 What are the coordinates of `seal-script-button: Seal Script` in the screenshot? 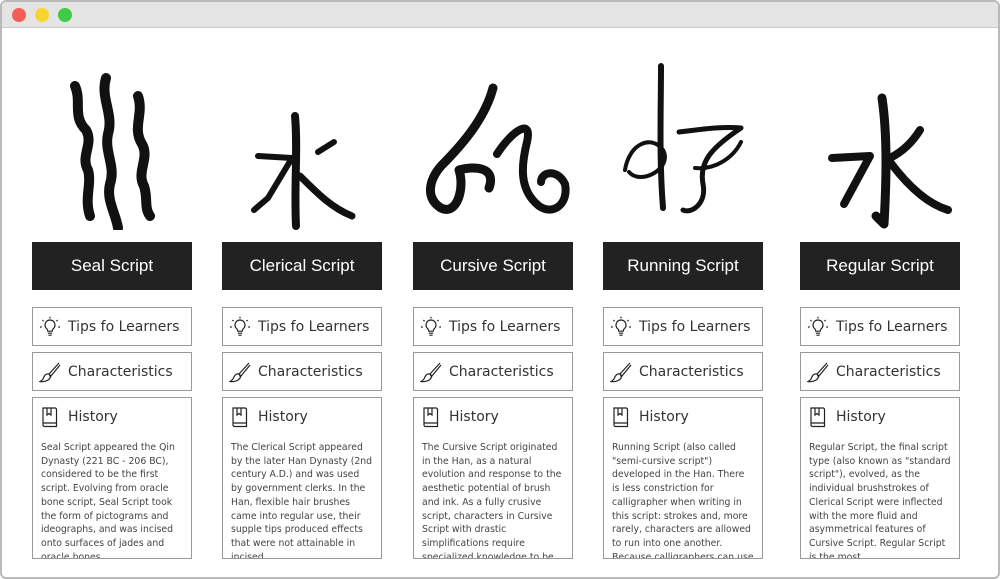 It's located at (112, 266).